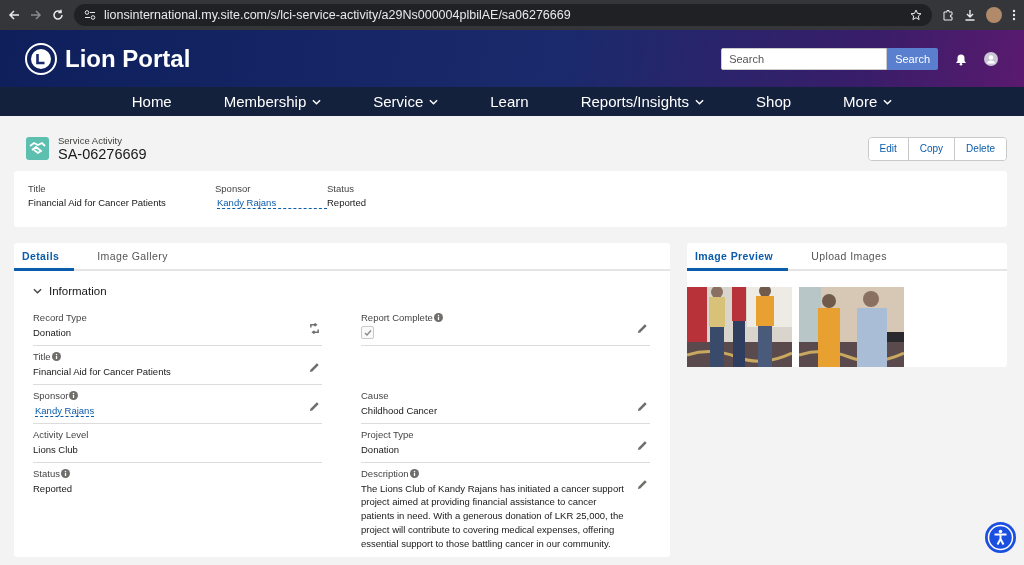 This screenshot has height=565, width=1024. I want to click on record-type-label: Service Activity, so click(90, 140).